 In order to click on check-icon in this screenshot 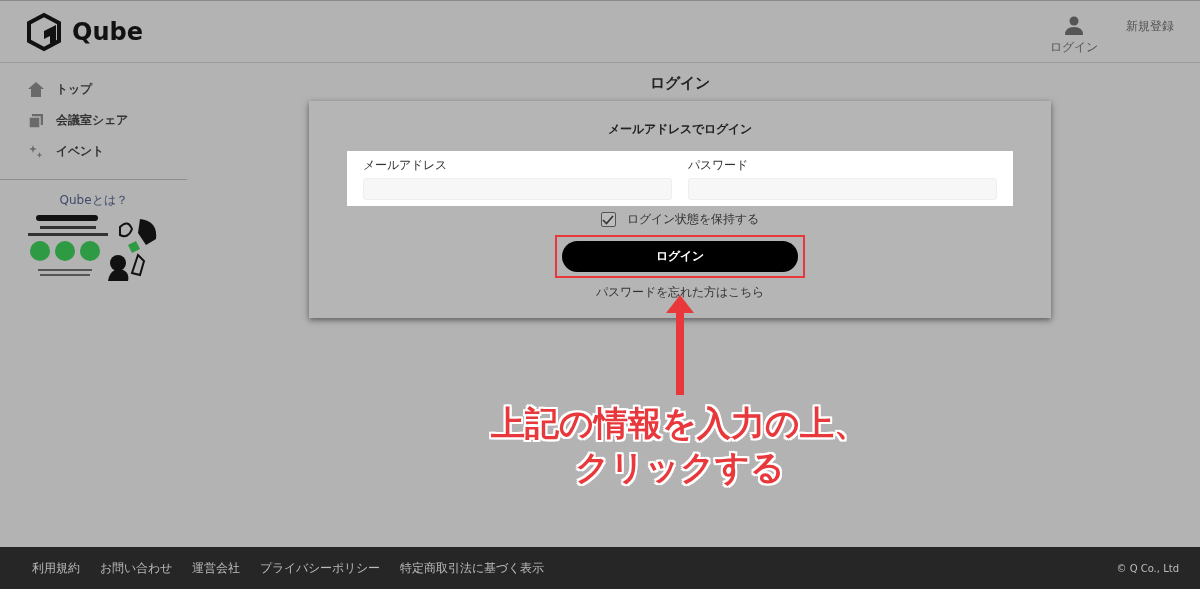, I will do `click(608, 219)`.